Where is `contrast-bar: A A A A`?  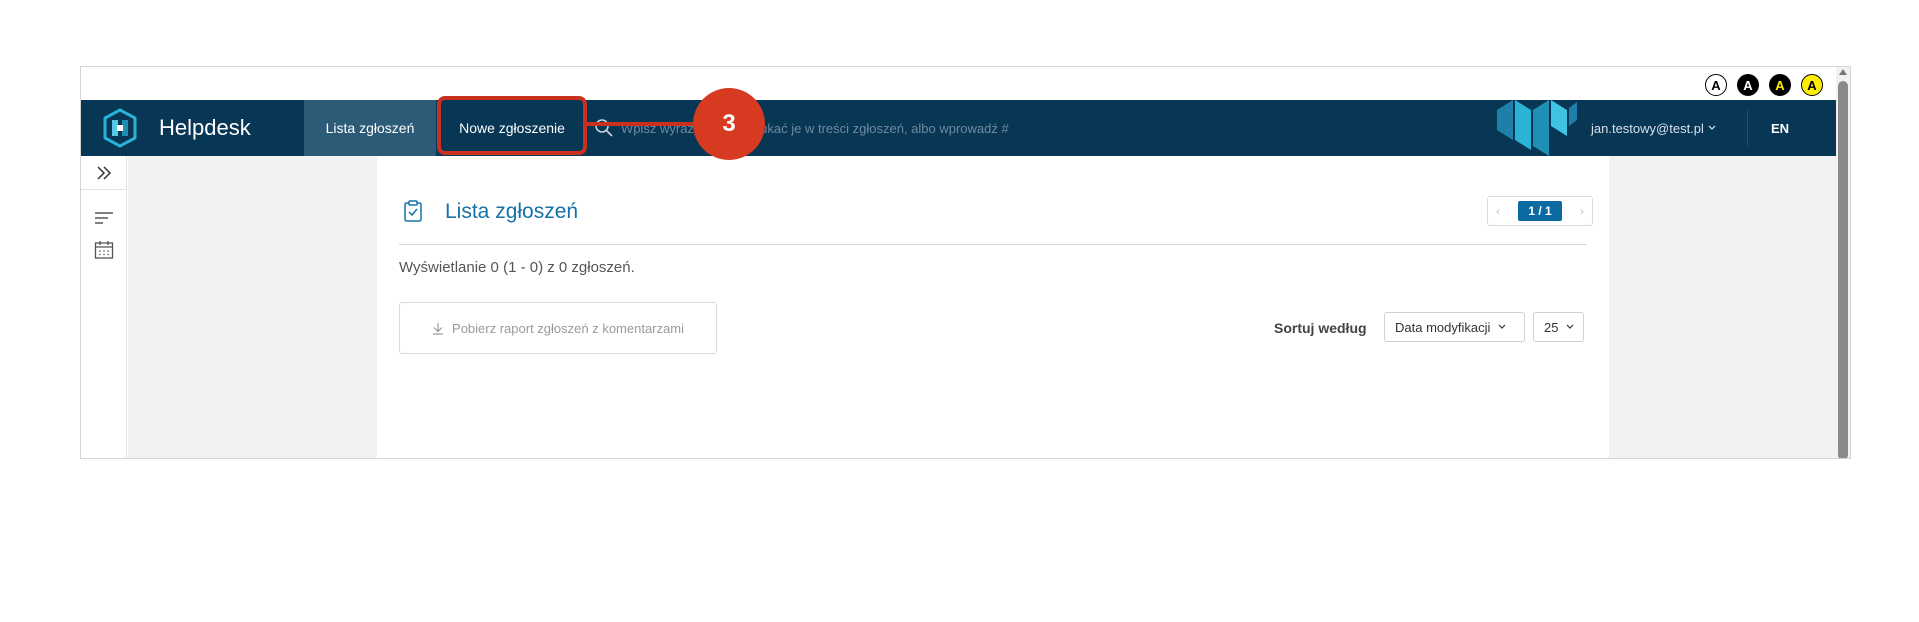 contrast-bar: A A A A is located at coordinates (965, 83).